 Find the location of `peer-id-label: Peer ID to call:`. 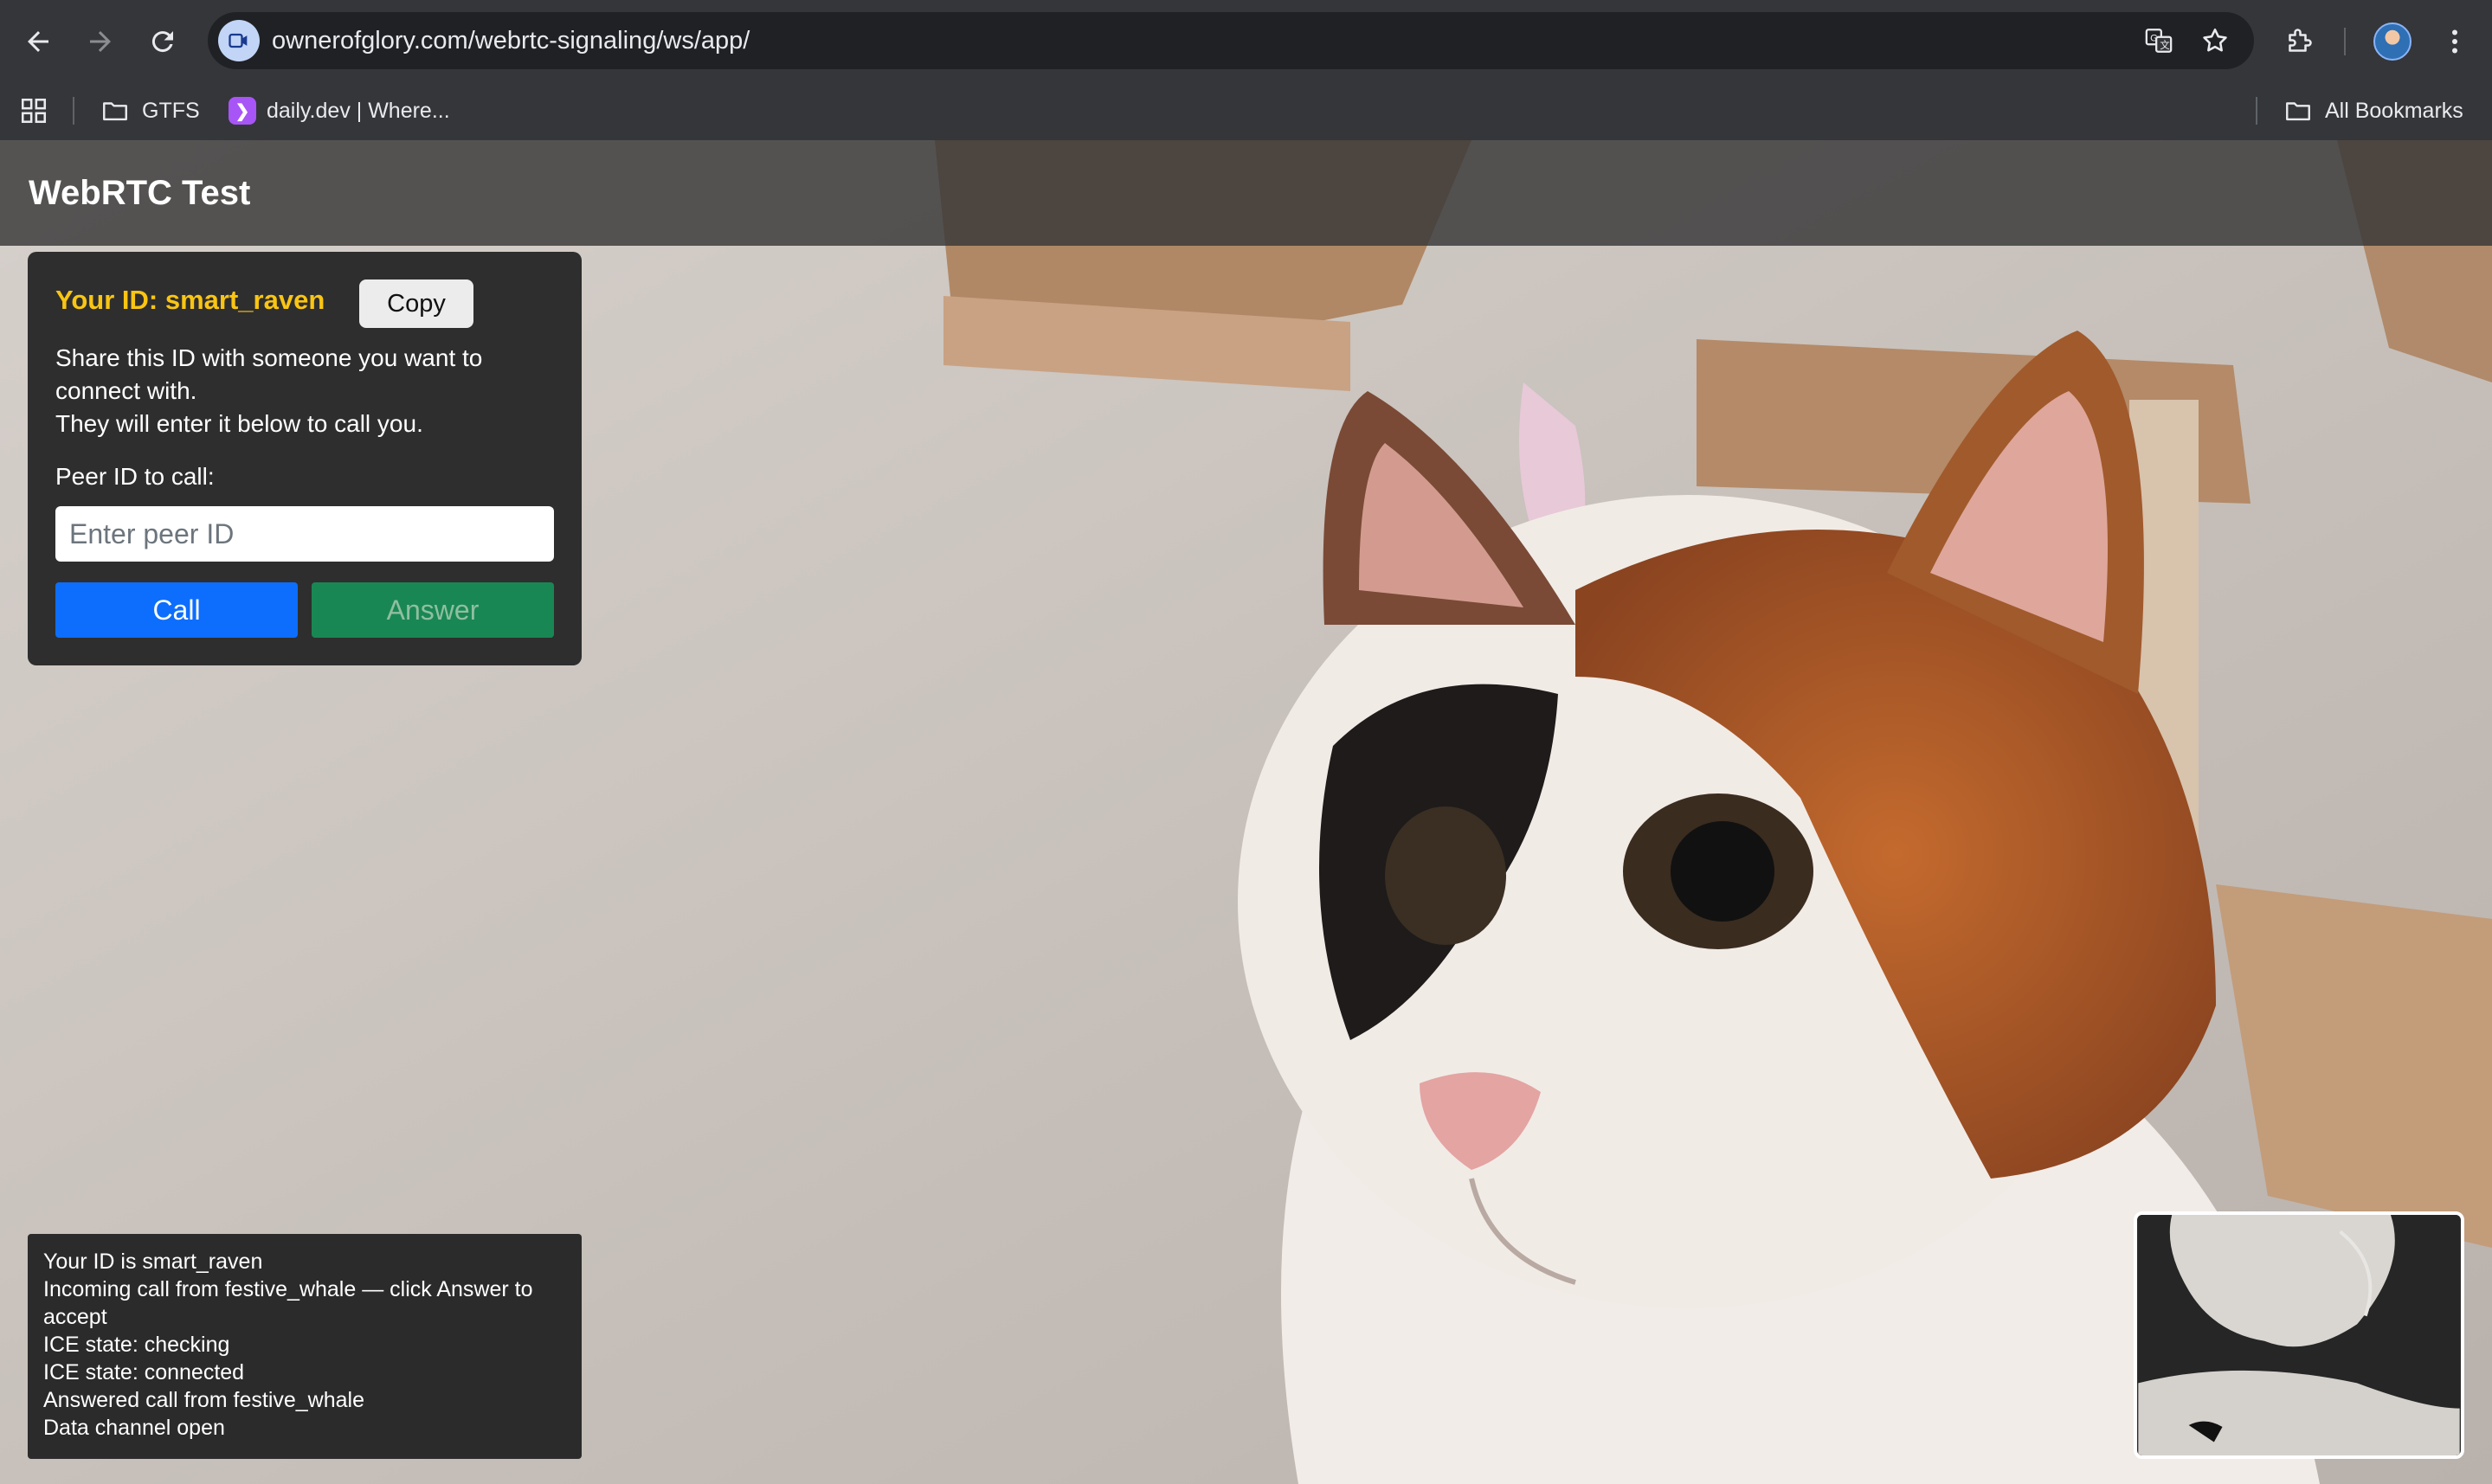

peer-id-label: Peer ID to call: is located at coordinates (135, 476).